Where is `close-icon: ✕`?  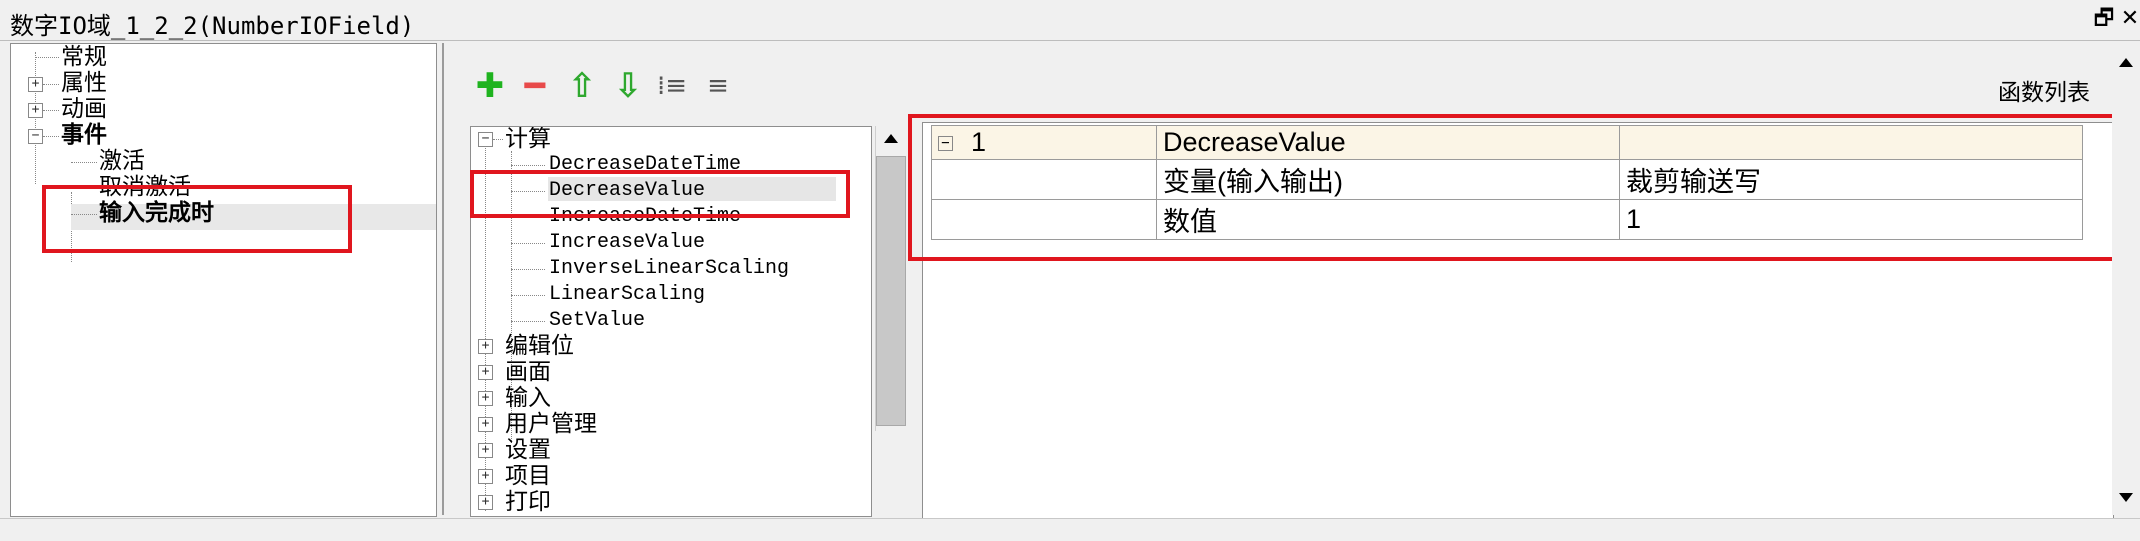 close-icon: ✕ is located at coordinates (2129, 19).